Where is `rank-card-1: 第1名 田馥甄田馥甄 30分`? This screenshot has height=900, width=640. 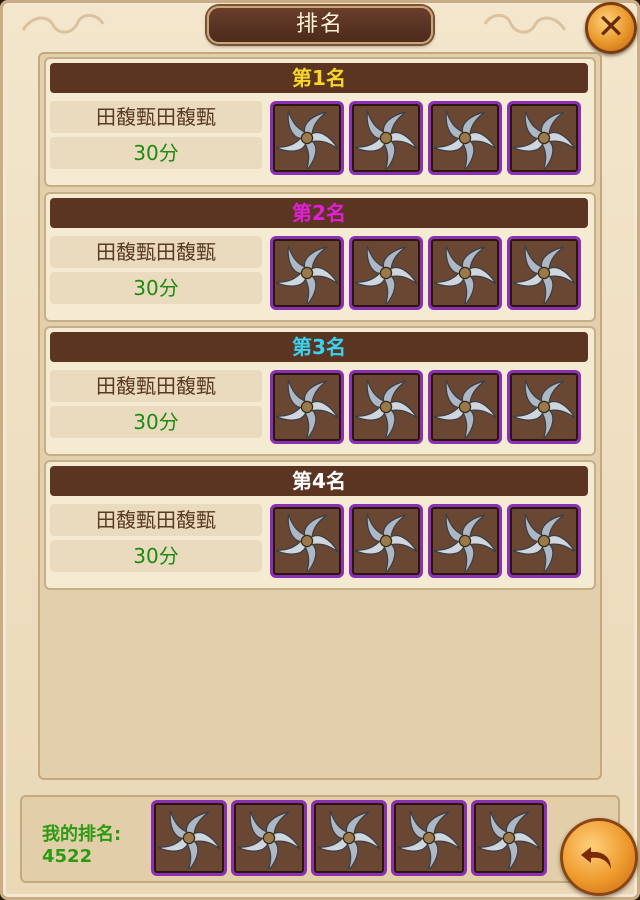
rank-card-1: 第1名 田馥甄田馥甄 30分 is located at coordinates (320, 122).